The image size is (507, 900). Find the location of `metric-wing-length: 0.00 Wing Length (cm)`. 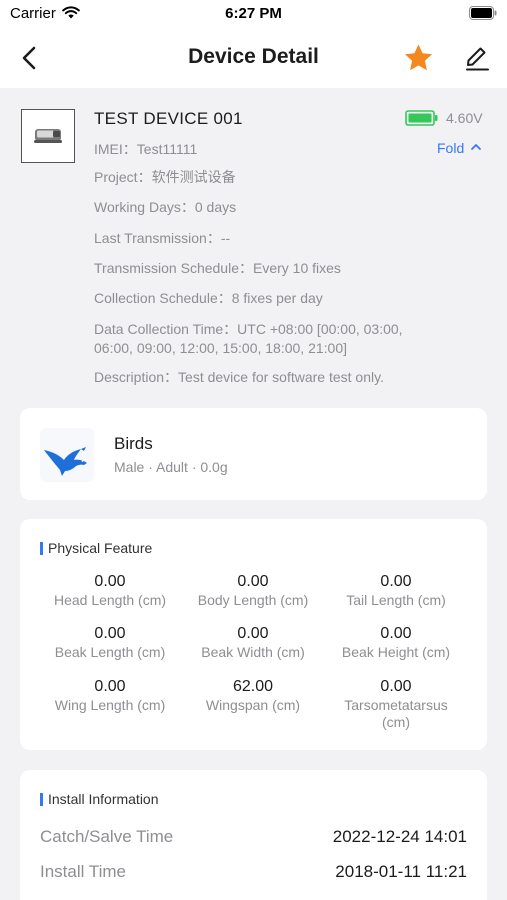

metric-wing-length: 0.00 Wing Length (cm) is located at coordinates (110, 695).